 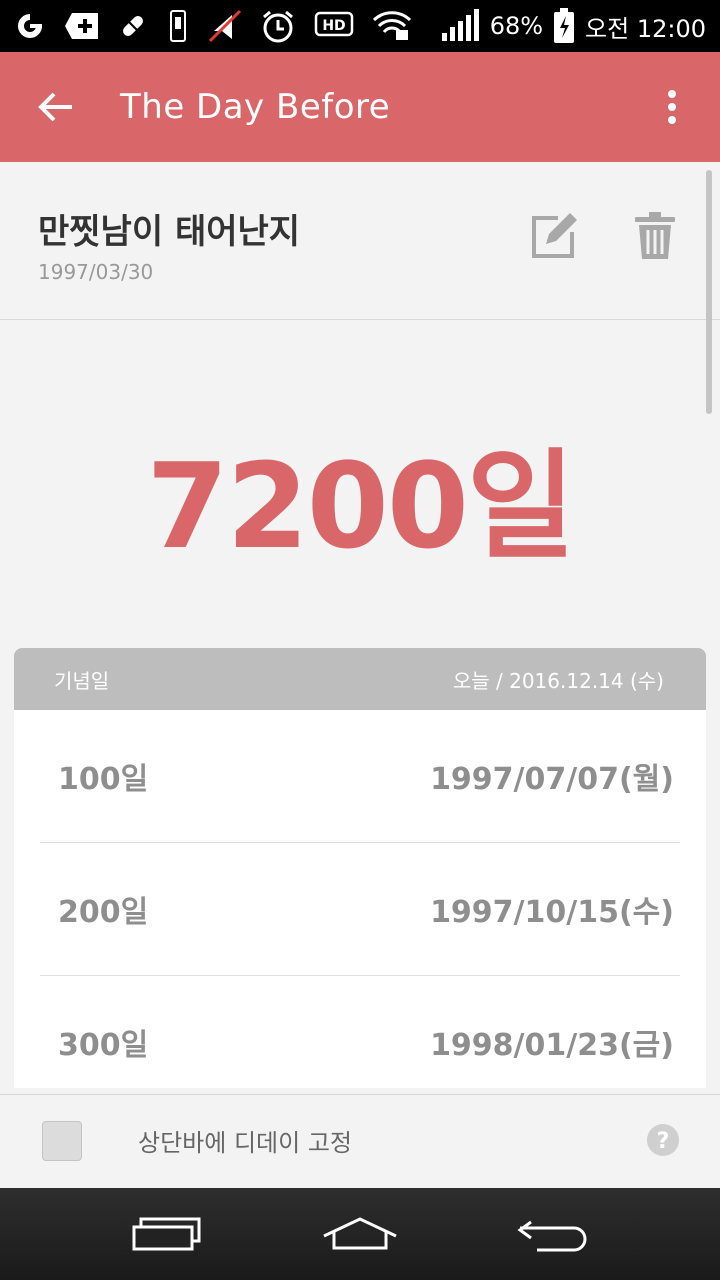 I want to click on back-nav-icon, so click(x=552, y=1236).